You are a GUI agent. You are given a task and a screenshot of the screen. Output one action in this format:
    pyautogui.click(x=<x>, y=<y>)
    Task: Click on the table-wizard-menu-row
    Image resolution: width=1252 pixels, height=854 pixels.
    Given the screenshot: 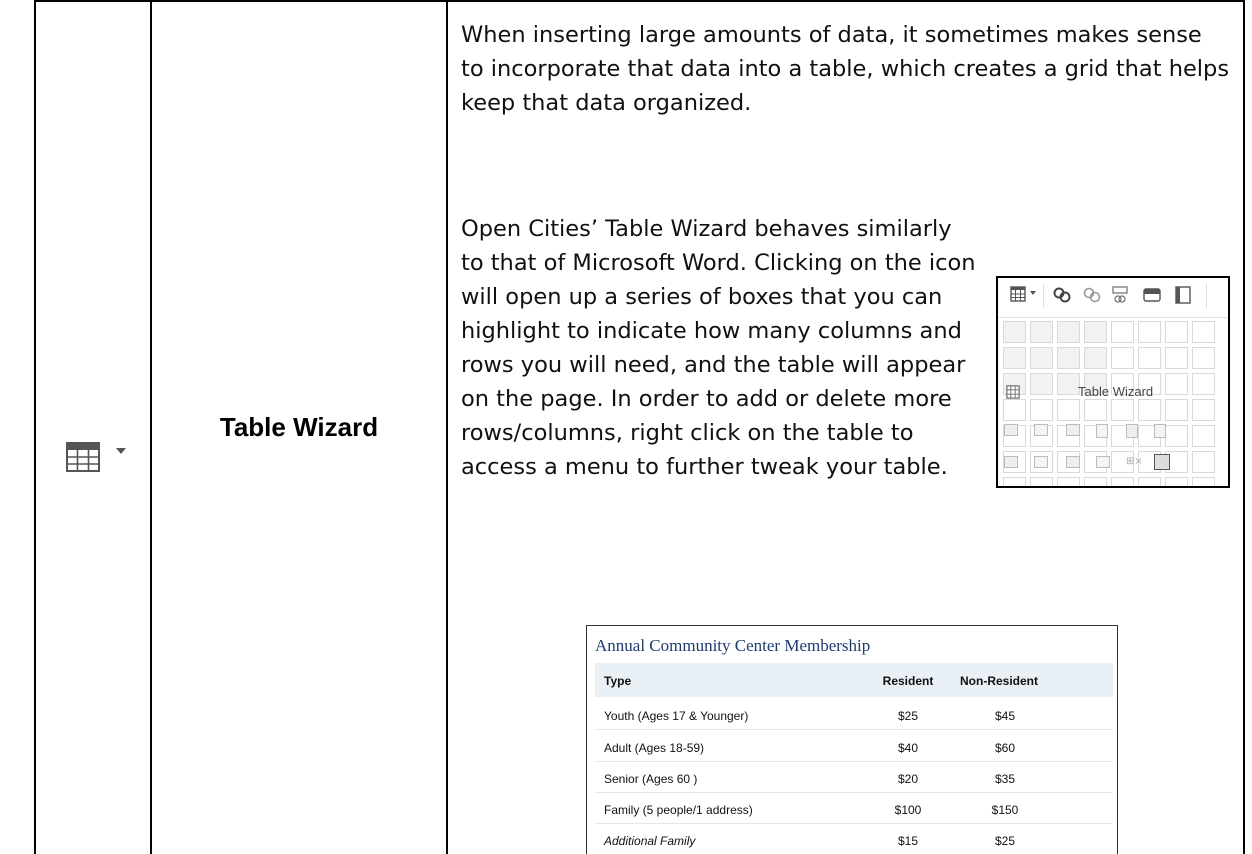 What is the action you would take?
    pyautogui.click(x=1013, y=393)
    